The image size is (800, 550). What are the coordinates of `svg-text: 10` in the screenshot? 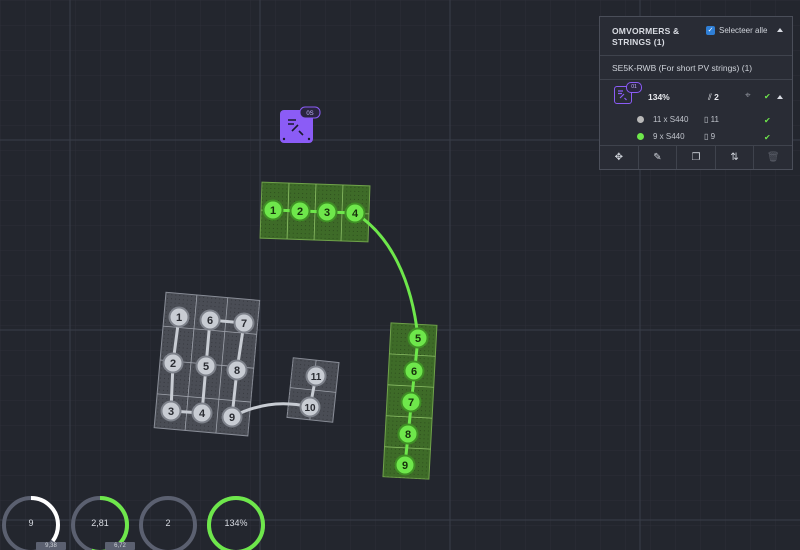 It's located at (310, 408).